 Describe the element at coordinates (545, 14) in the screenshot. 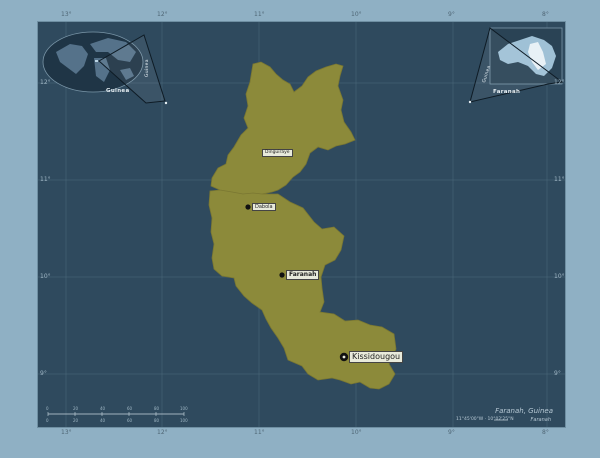

I see `lon-label-8-top: 8°` at that location.